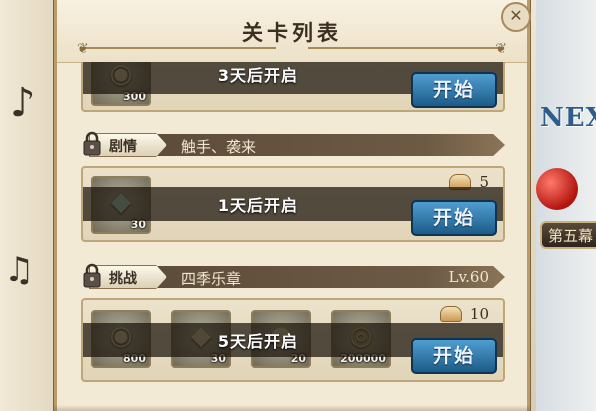 This screenshot has height=411, width=596. Describe the element at coordinates (23, 103) in the screenshot. I see `music-note-icon: ♪` at that location.